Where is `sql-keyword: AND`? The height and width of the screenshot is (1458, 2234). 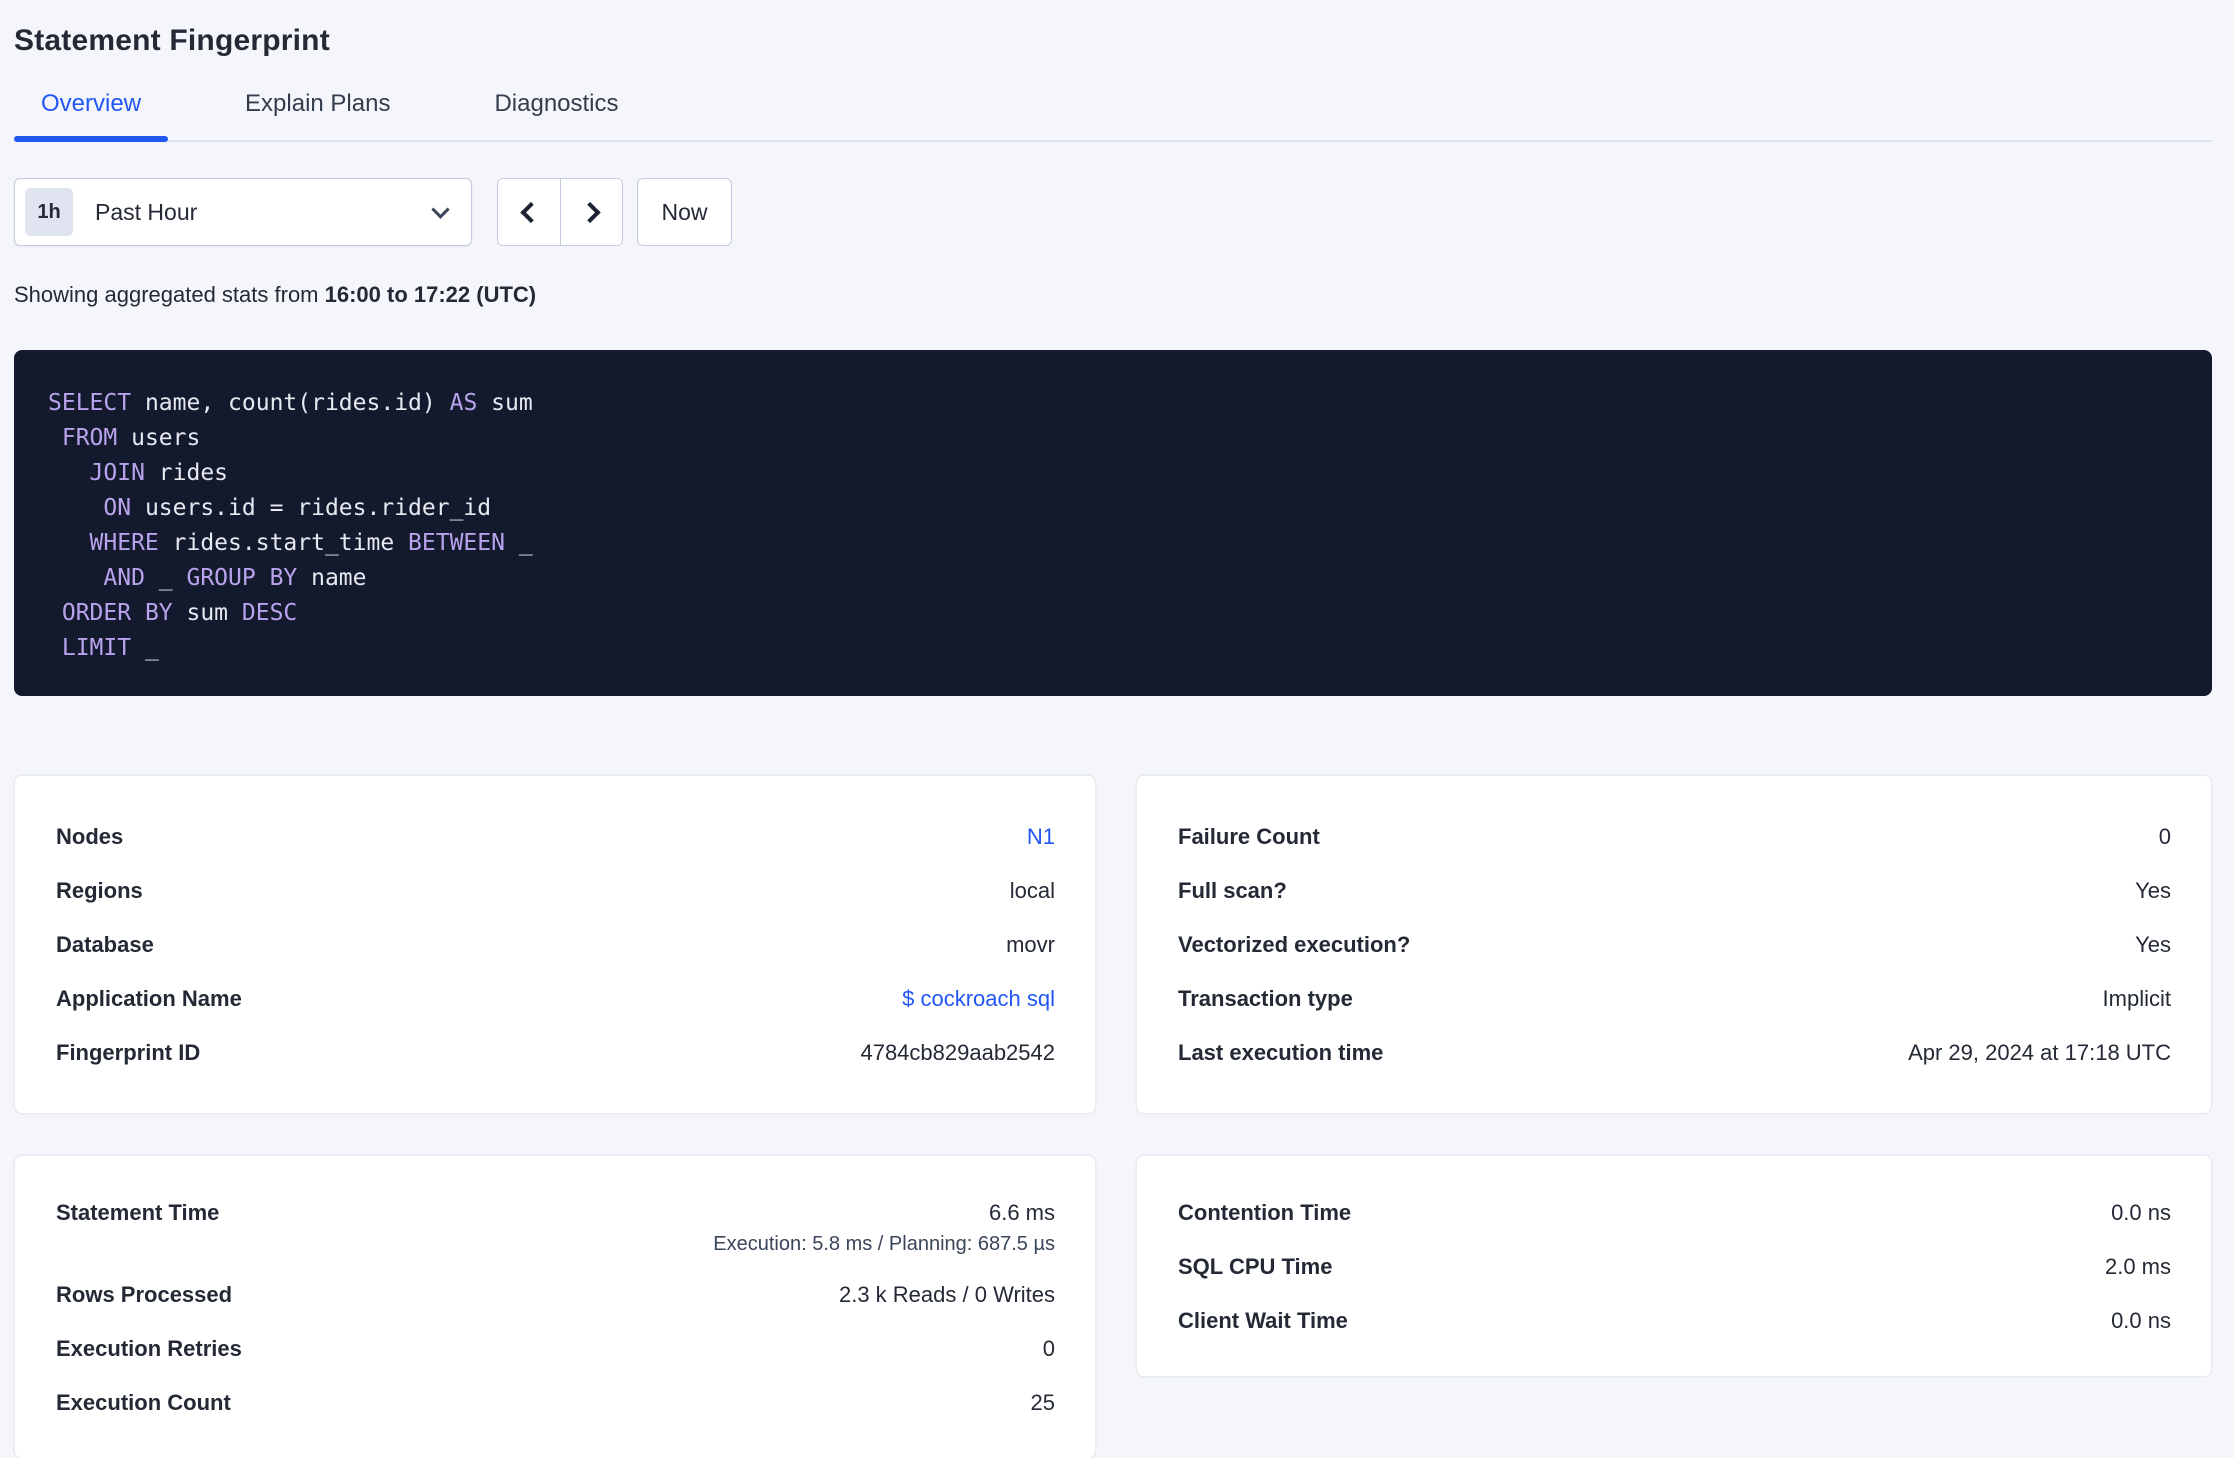 sql-keyword: AND is located at coordinates (124, 578).